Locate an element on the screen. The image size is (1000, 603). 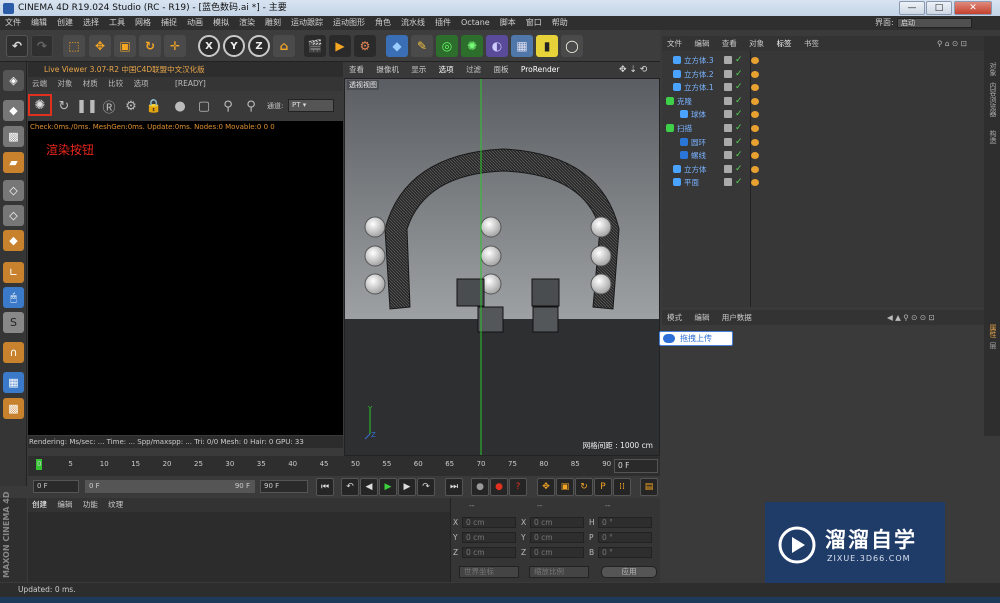
subdivision-icon: ◎ is located at coordinates (447, 46).